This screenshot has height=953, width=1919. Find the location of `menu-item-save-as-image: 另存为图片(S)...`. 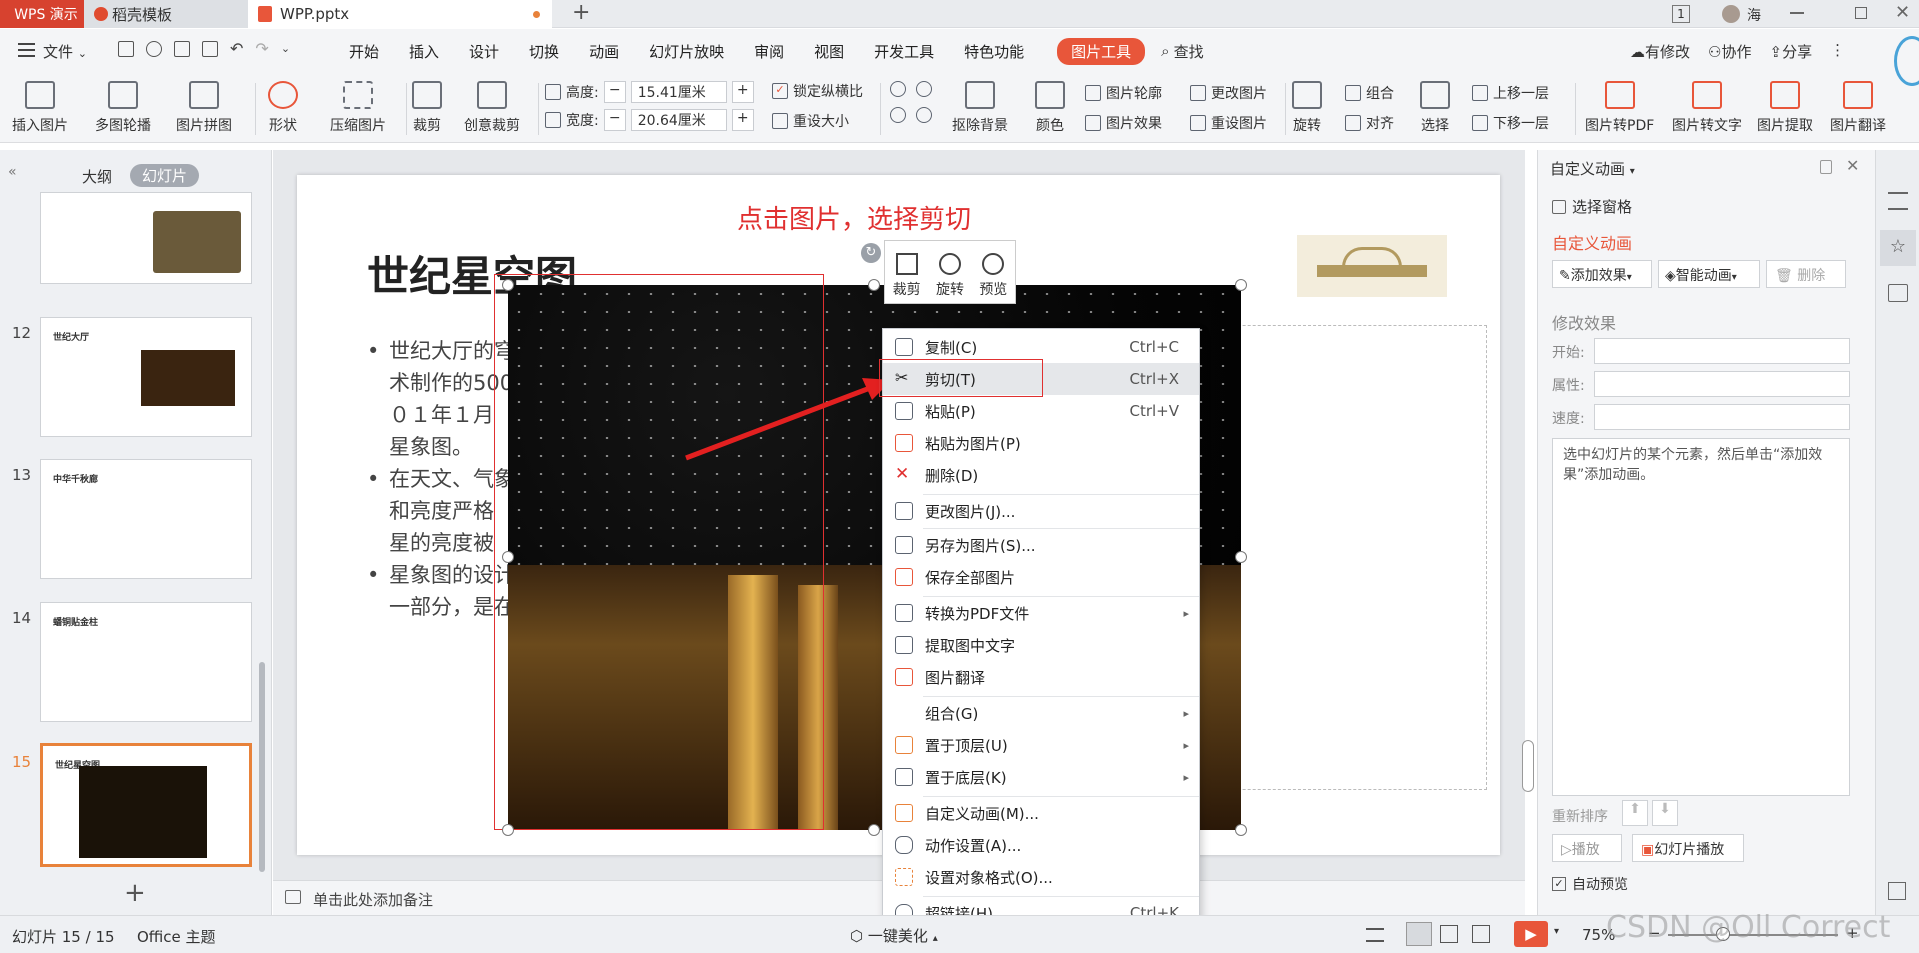

menu-item-save-as-image: 另存为图片(S)... is located at coordinates (1041, 545).